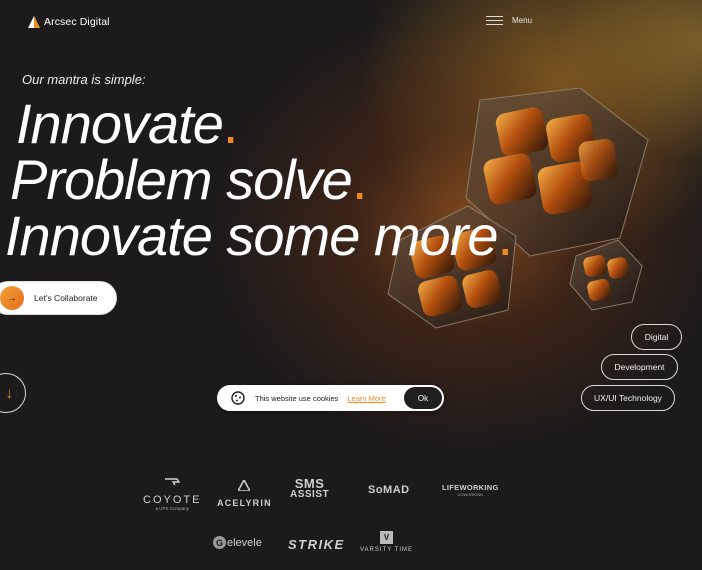  What do you see at coordinates (181, 179) in the screenshot?
I see `headline-line-2: Problem solve` at bounding box center [181, 179].